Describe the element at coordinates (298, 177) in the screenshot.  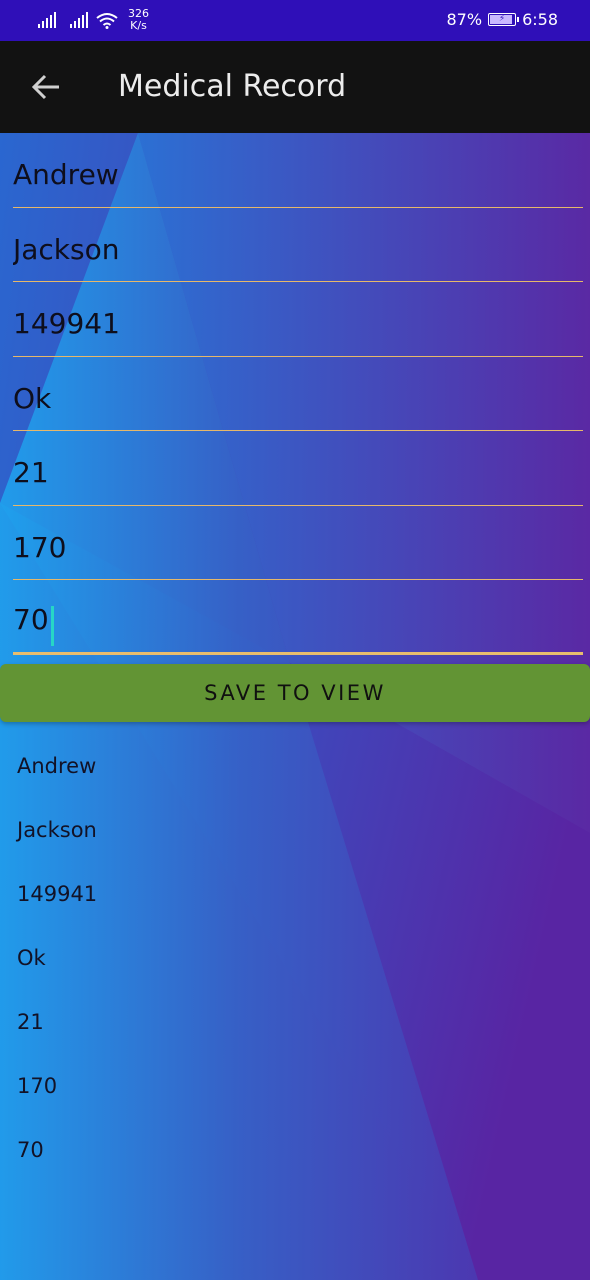
I see `first-name-input` at that location.